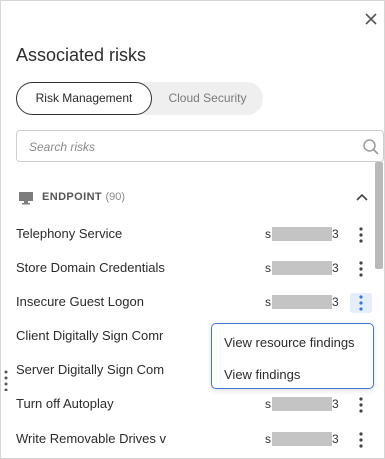  What do you see at coordinates (362, 197) in the screenshot?
I see `chevron-up-icon` at bounding box center [362, 197].